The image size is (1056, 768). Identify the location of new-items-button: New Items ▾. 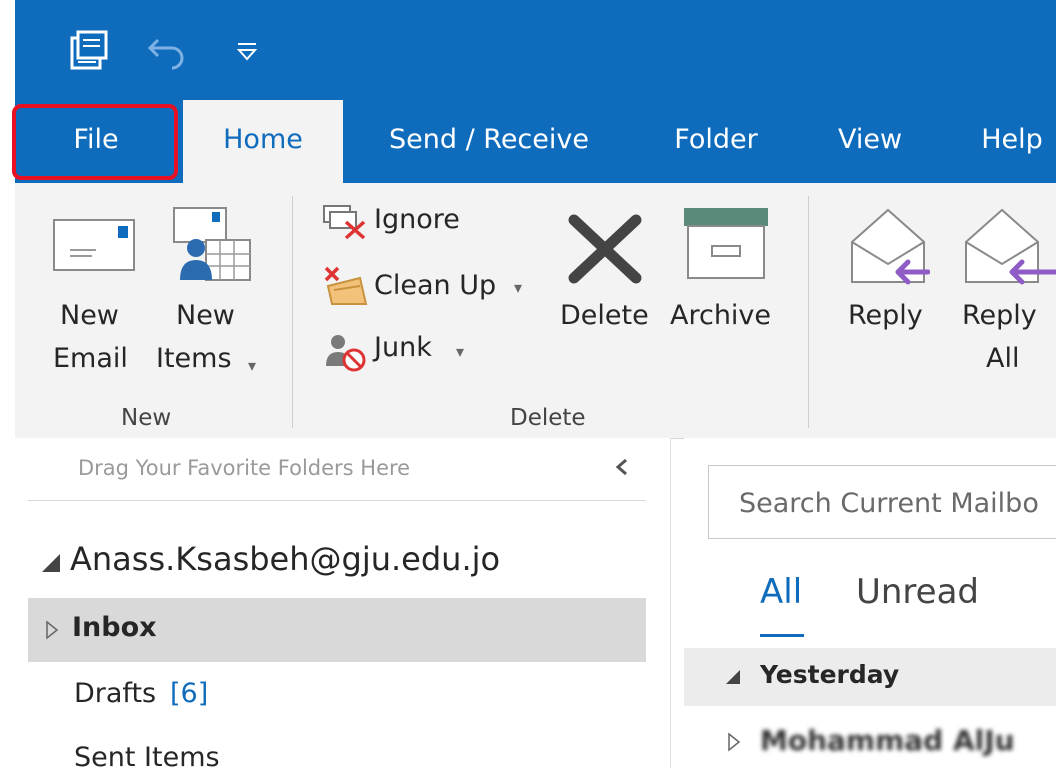
(212, 295).